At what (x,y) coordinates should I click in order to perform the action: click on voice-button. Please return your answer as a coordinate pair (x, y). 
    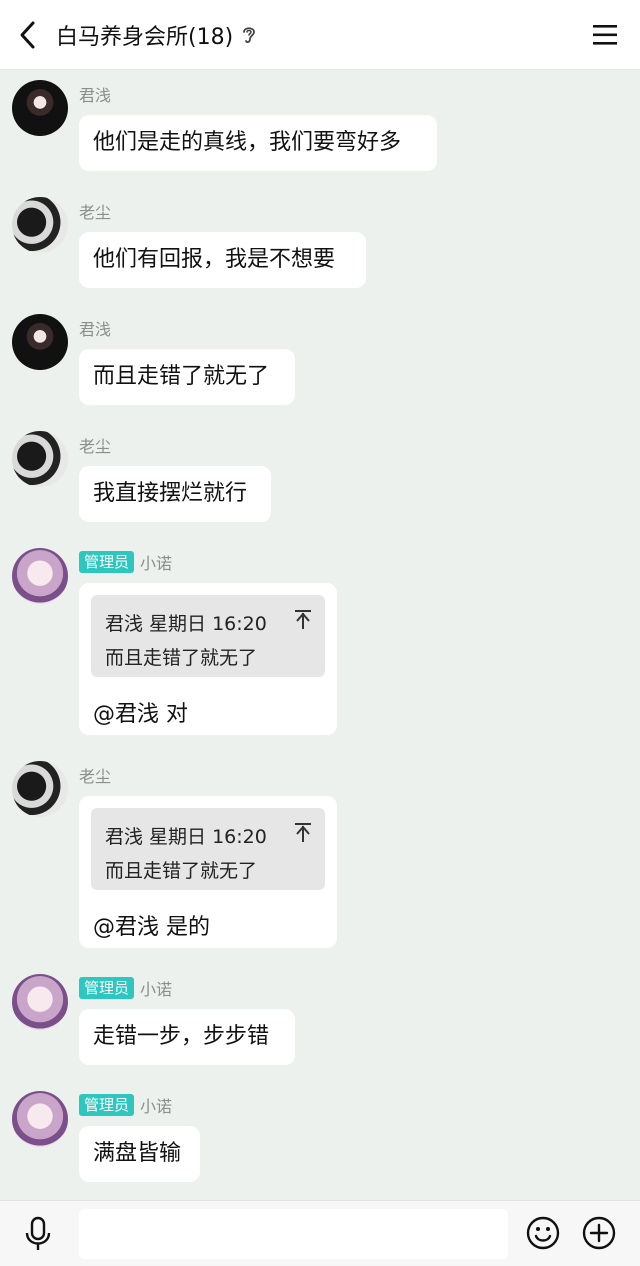
    Looking at the image, I should click on (38, 1234).